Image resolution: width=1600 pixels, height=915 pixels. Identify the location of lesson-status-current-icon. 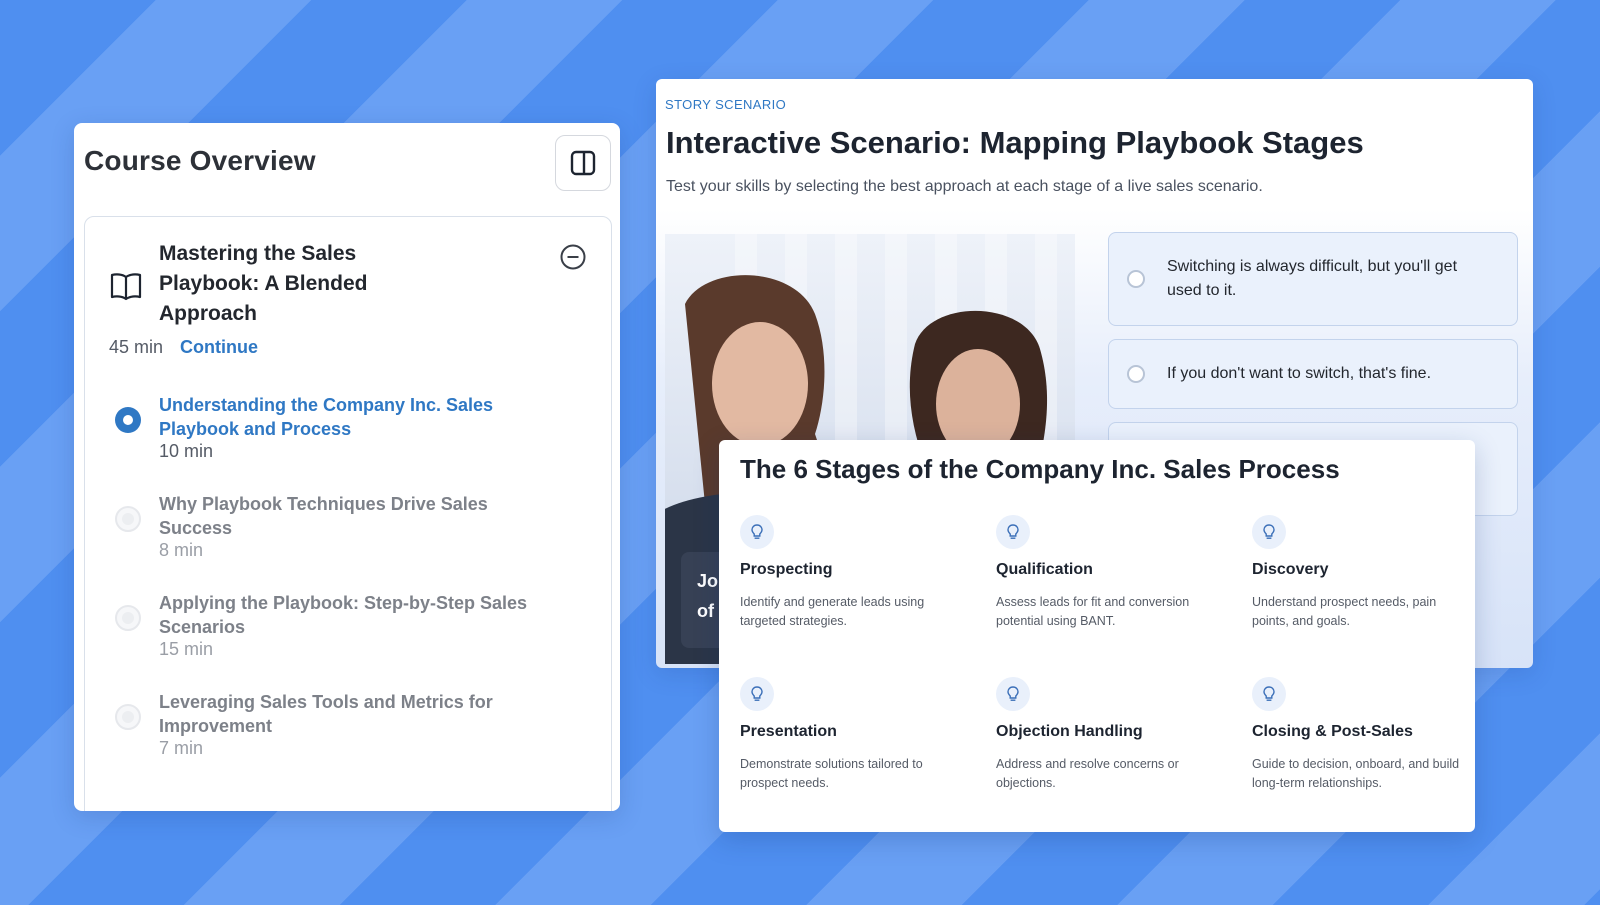
(128, 420).